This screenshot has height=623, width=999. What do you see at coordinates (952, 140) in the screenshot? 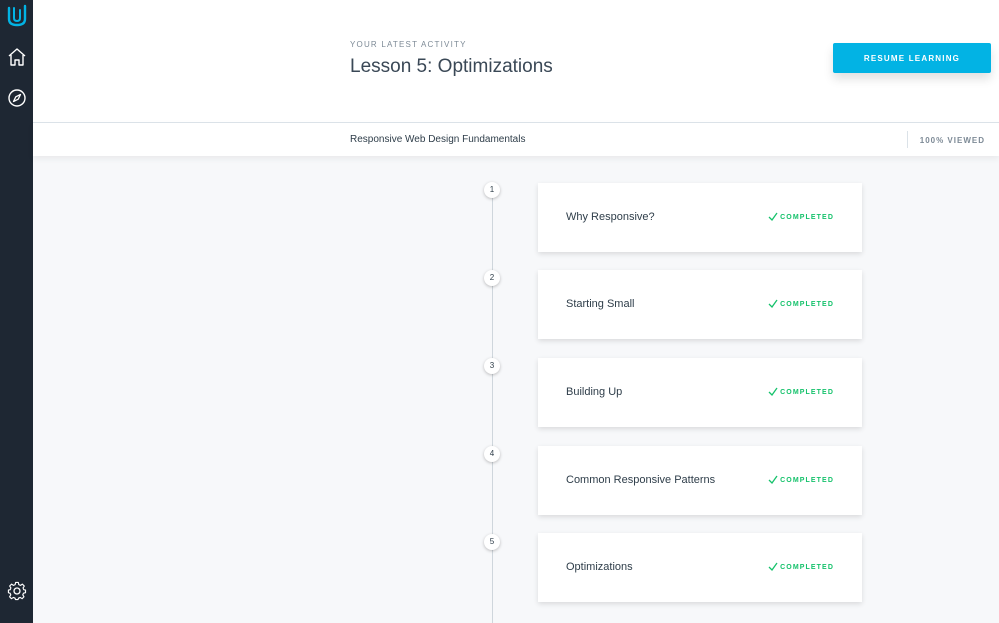
I see `viewed-progress: 100% VIEWED` at bounding box center [952, 140].